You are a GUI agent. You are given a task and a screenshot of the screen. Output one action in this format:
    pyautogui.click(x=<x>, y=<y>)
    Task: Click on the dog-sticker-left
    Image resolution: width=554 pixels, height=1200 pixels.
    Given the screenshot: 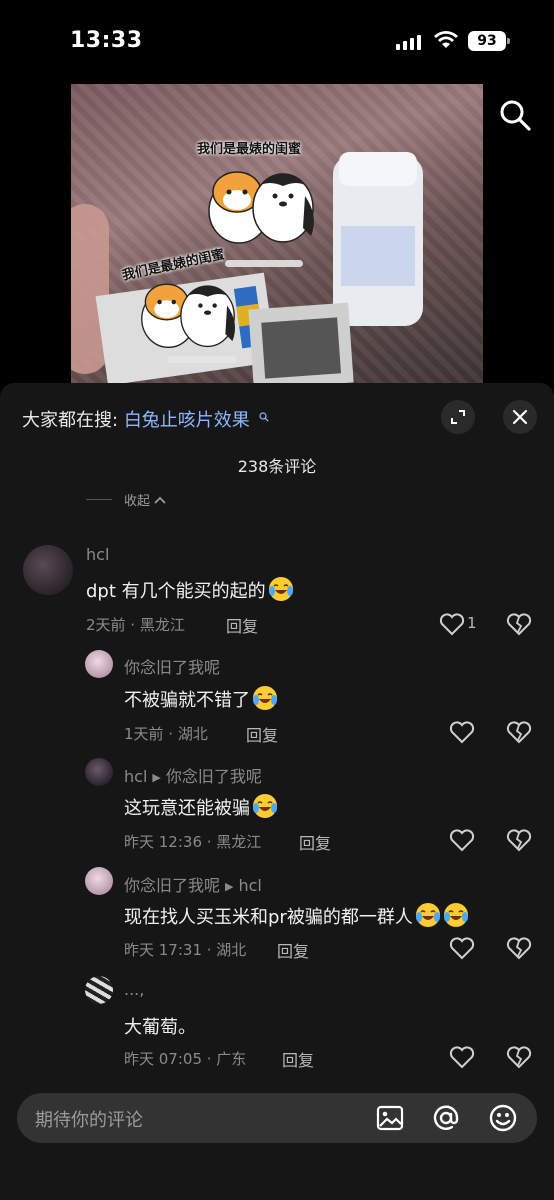 What is the action you would take?
    pyautogui.click(x=188, y=315)
    